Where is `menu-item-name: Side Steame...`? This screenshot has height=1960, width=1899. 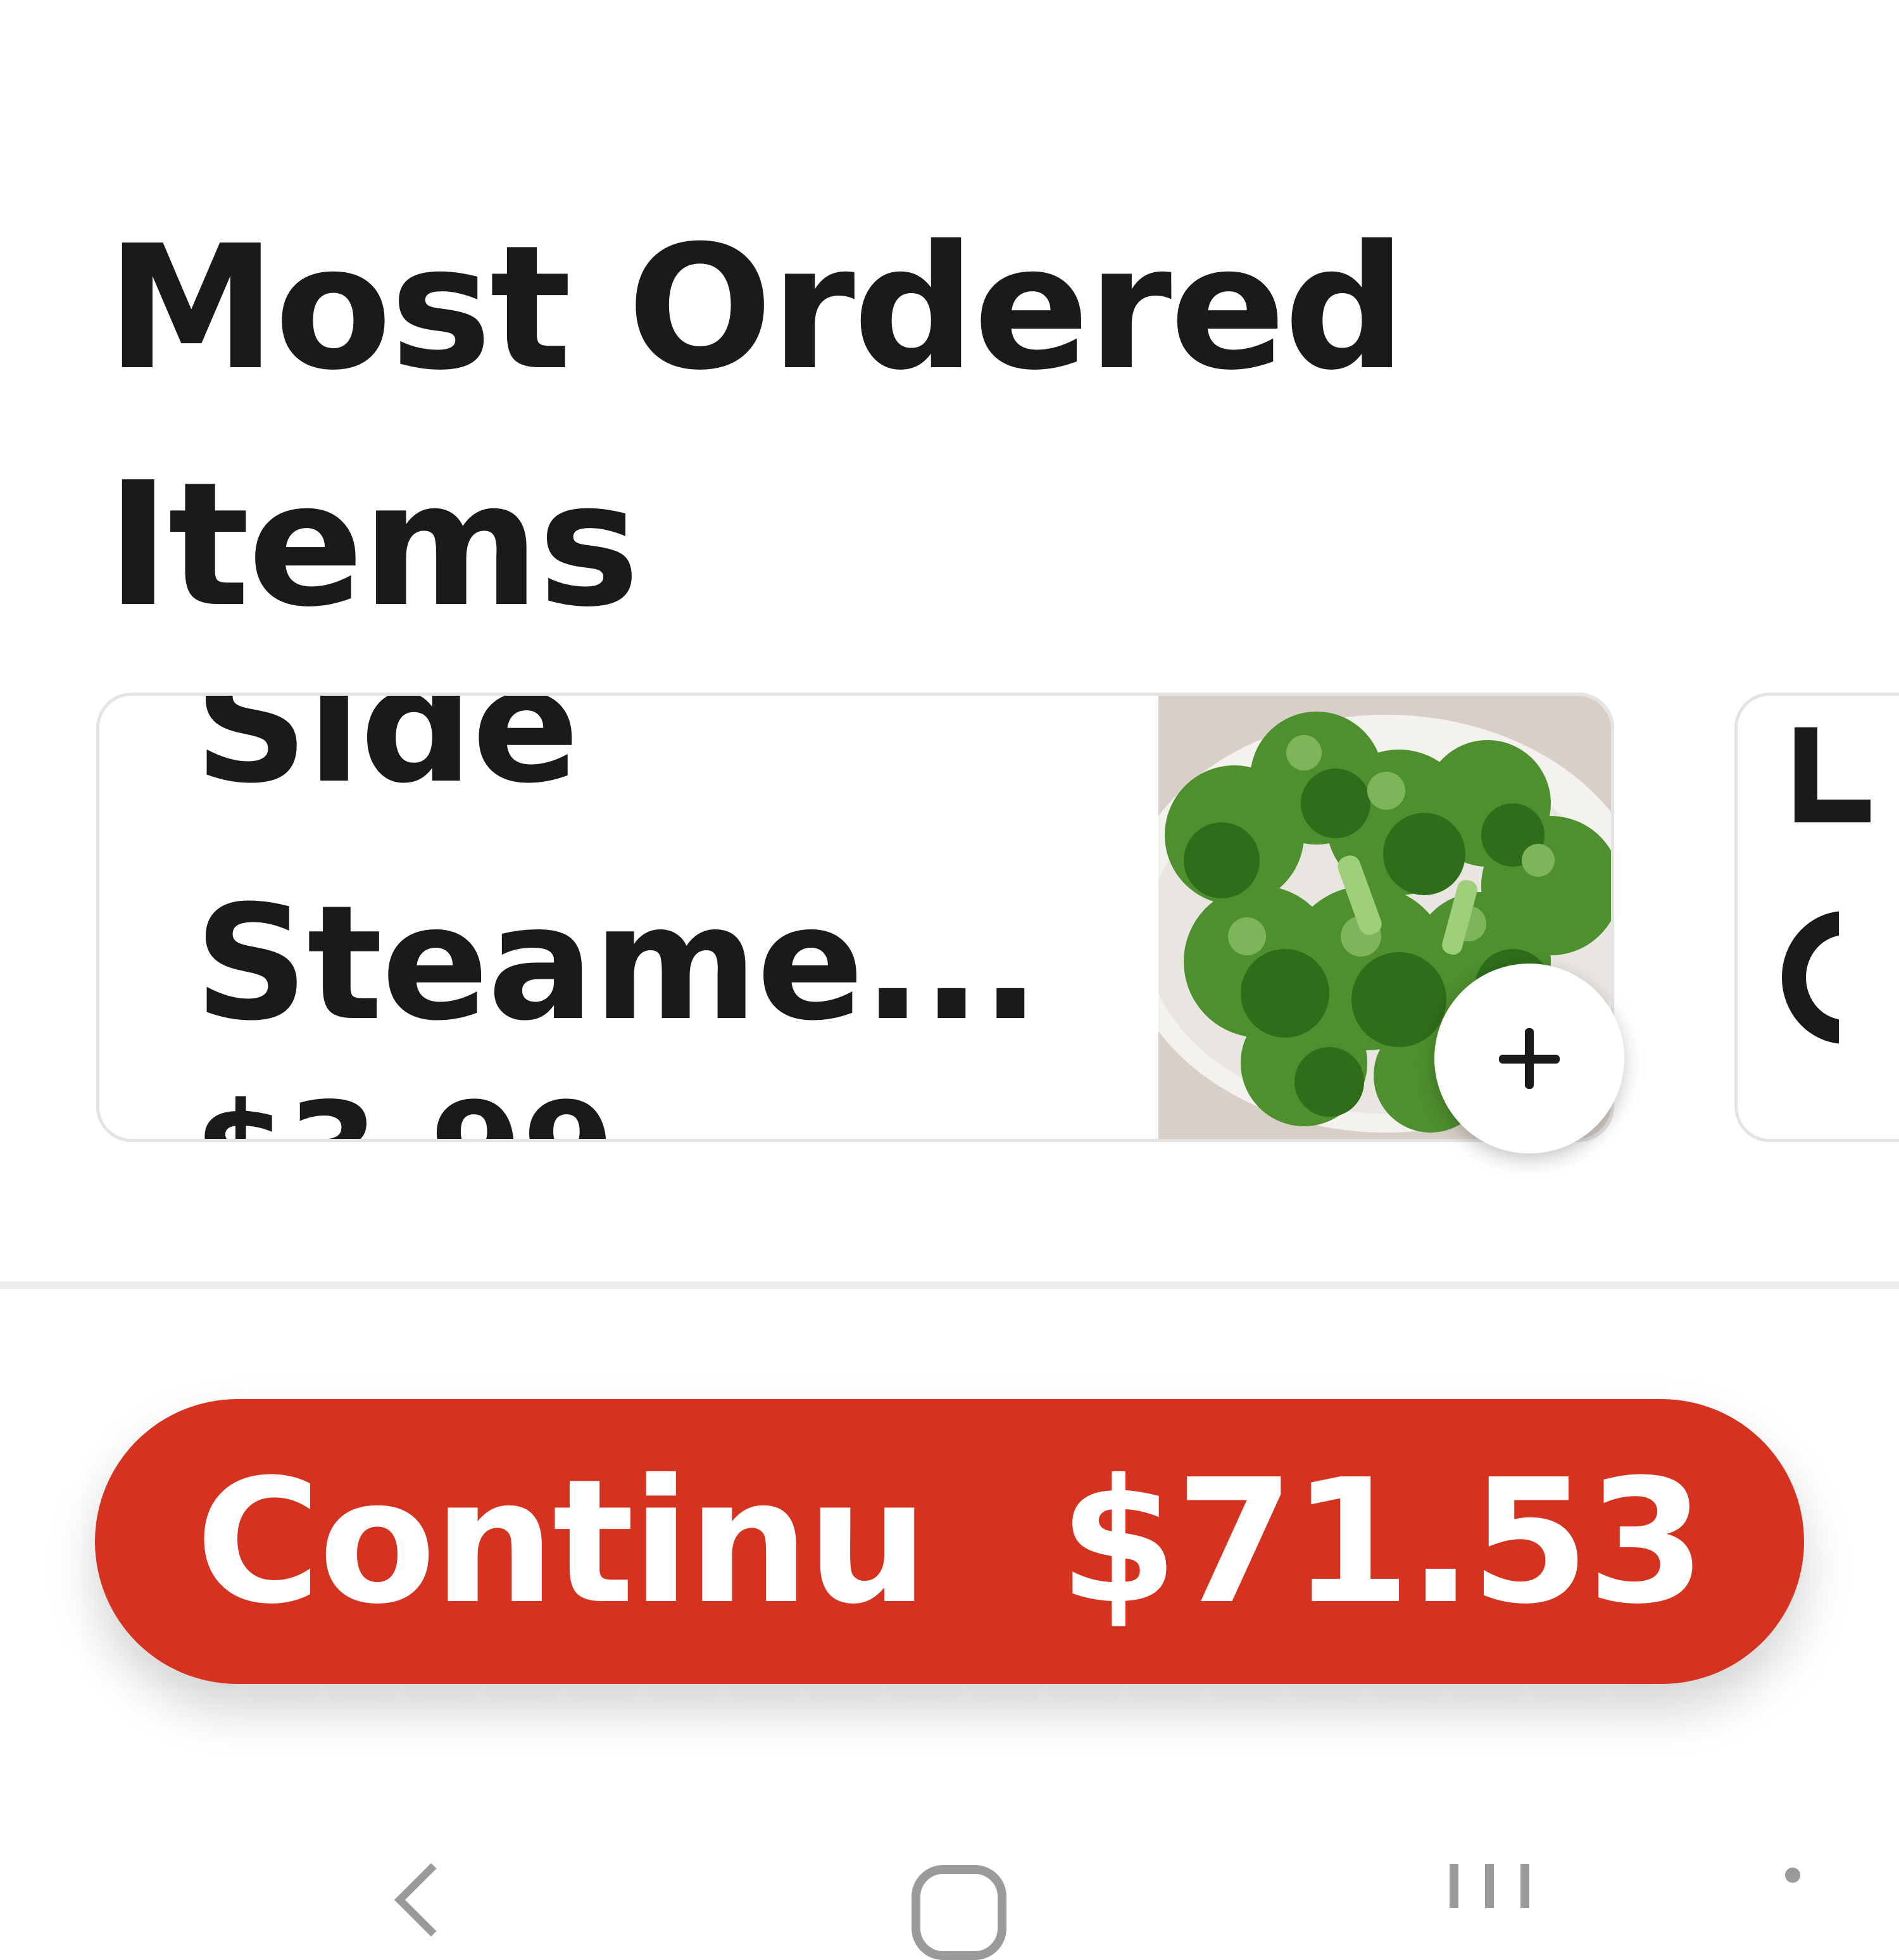
menu-item-name: Side Steame... is located at coordinates (617, 876).